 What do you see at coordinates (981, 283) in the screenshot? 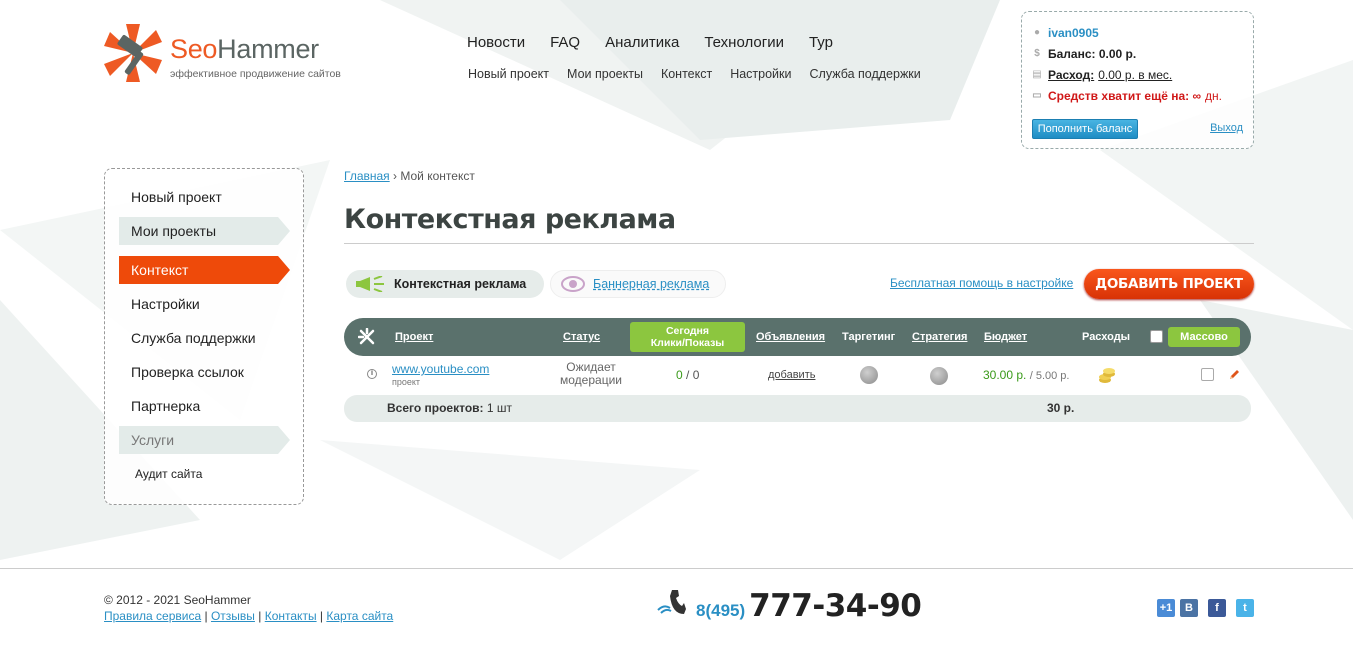
I see `free-setup-help-link: Бесплатная помощь в настройке` at bounding box center [981, 283].